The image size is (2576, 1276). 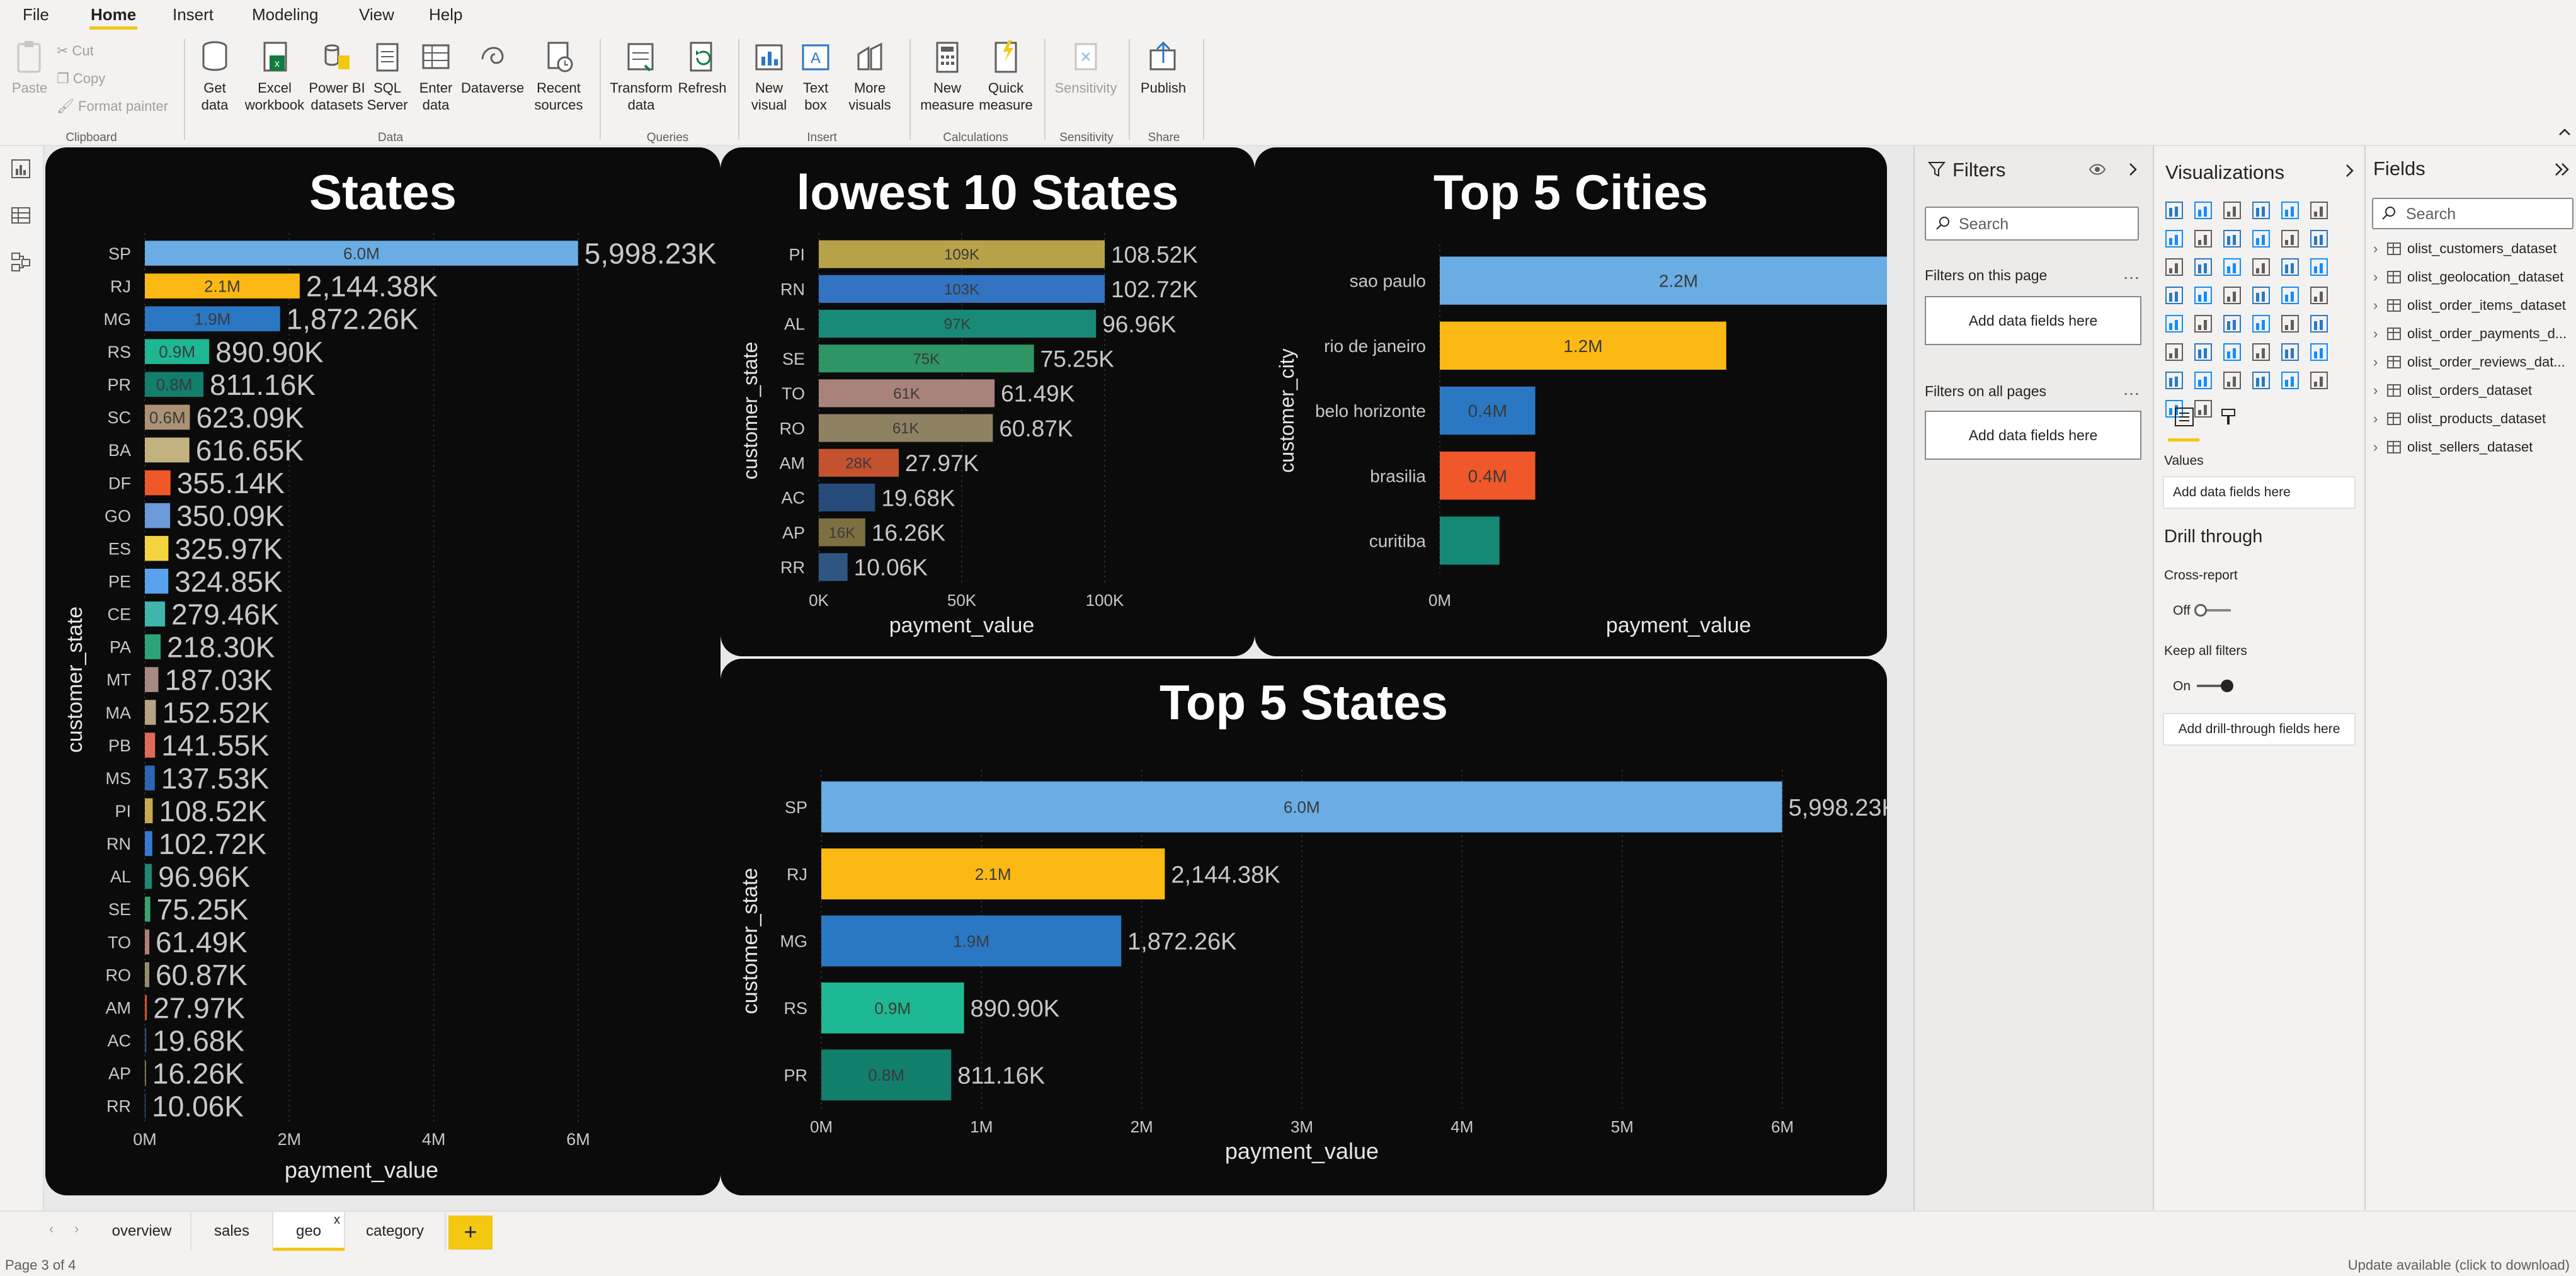 I want to click on collapse-double-chevron-icon, so click(x=2562, y=169).